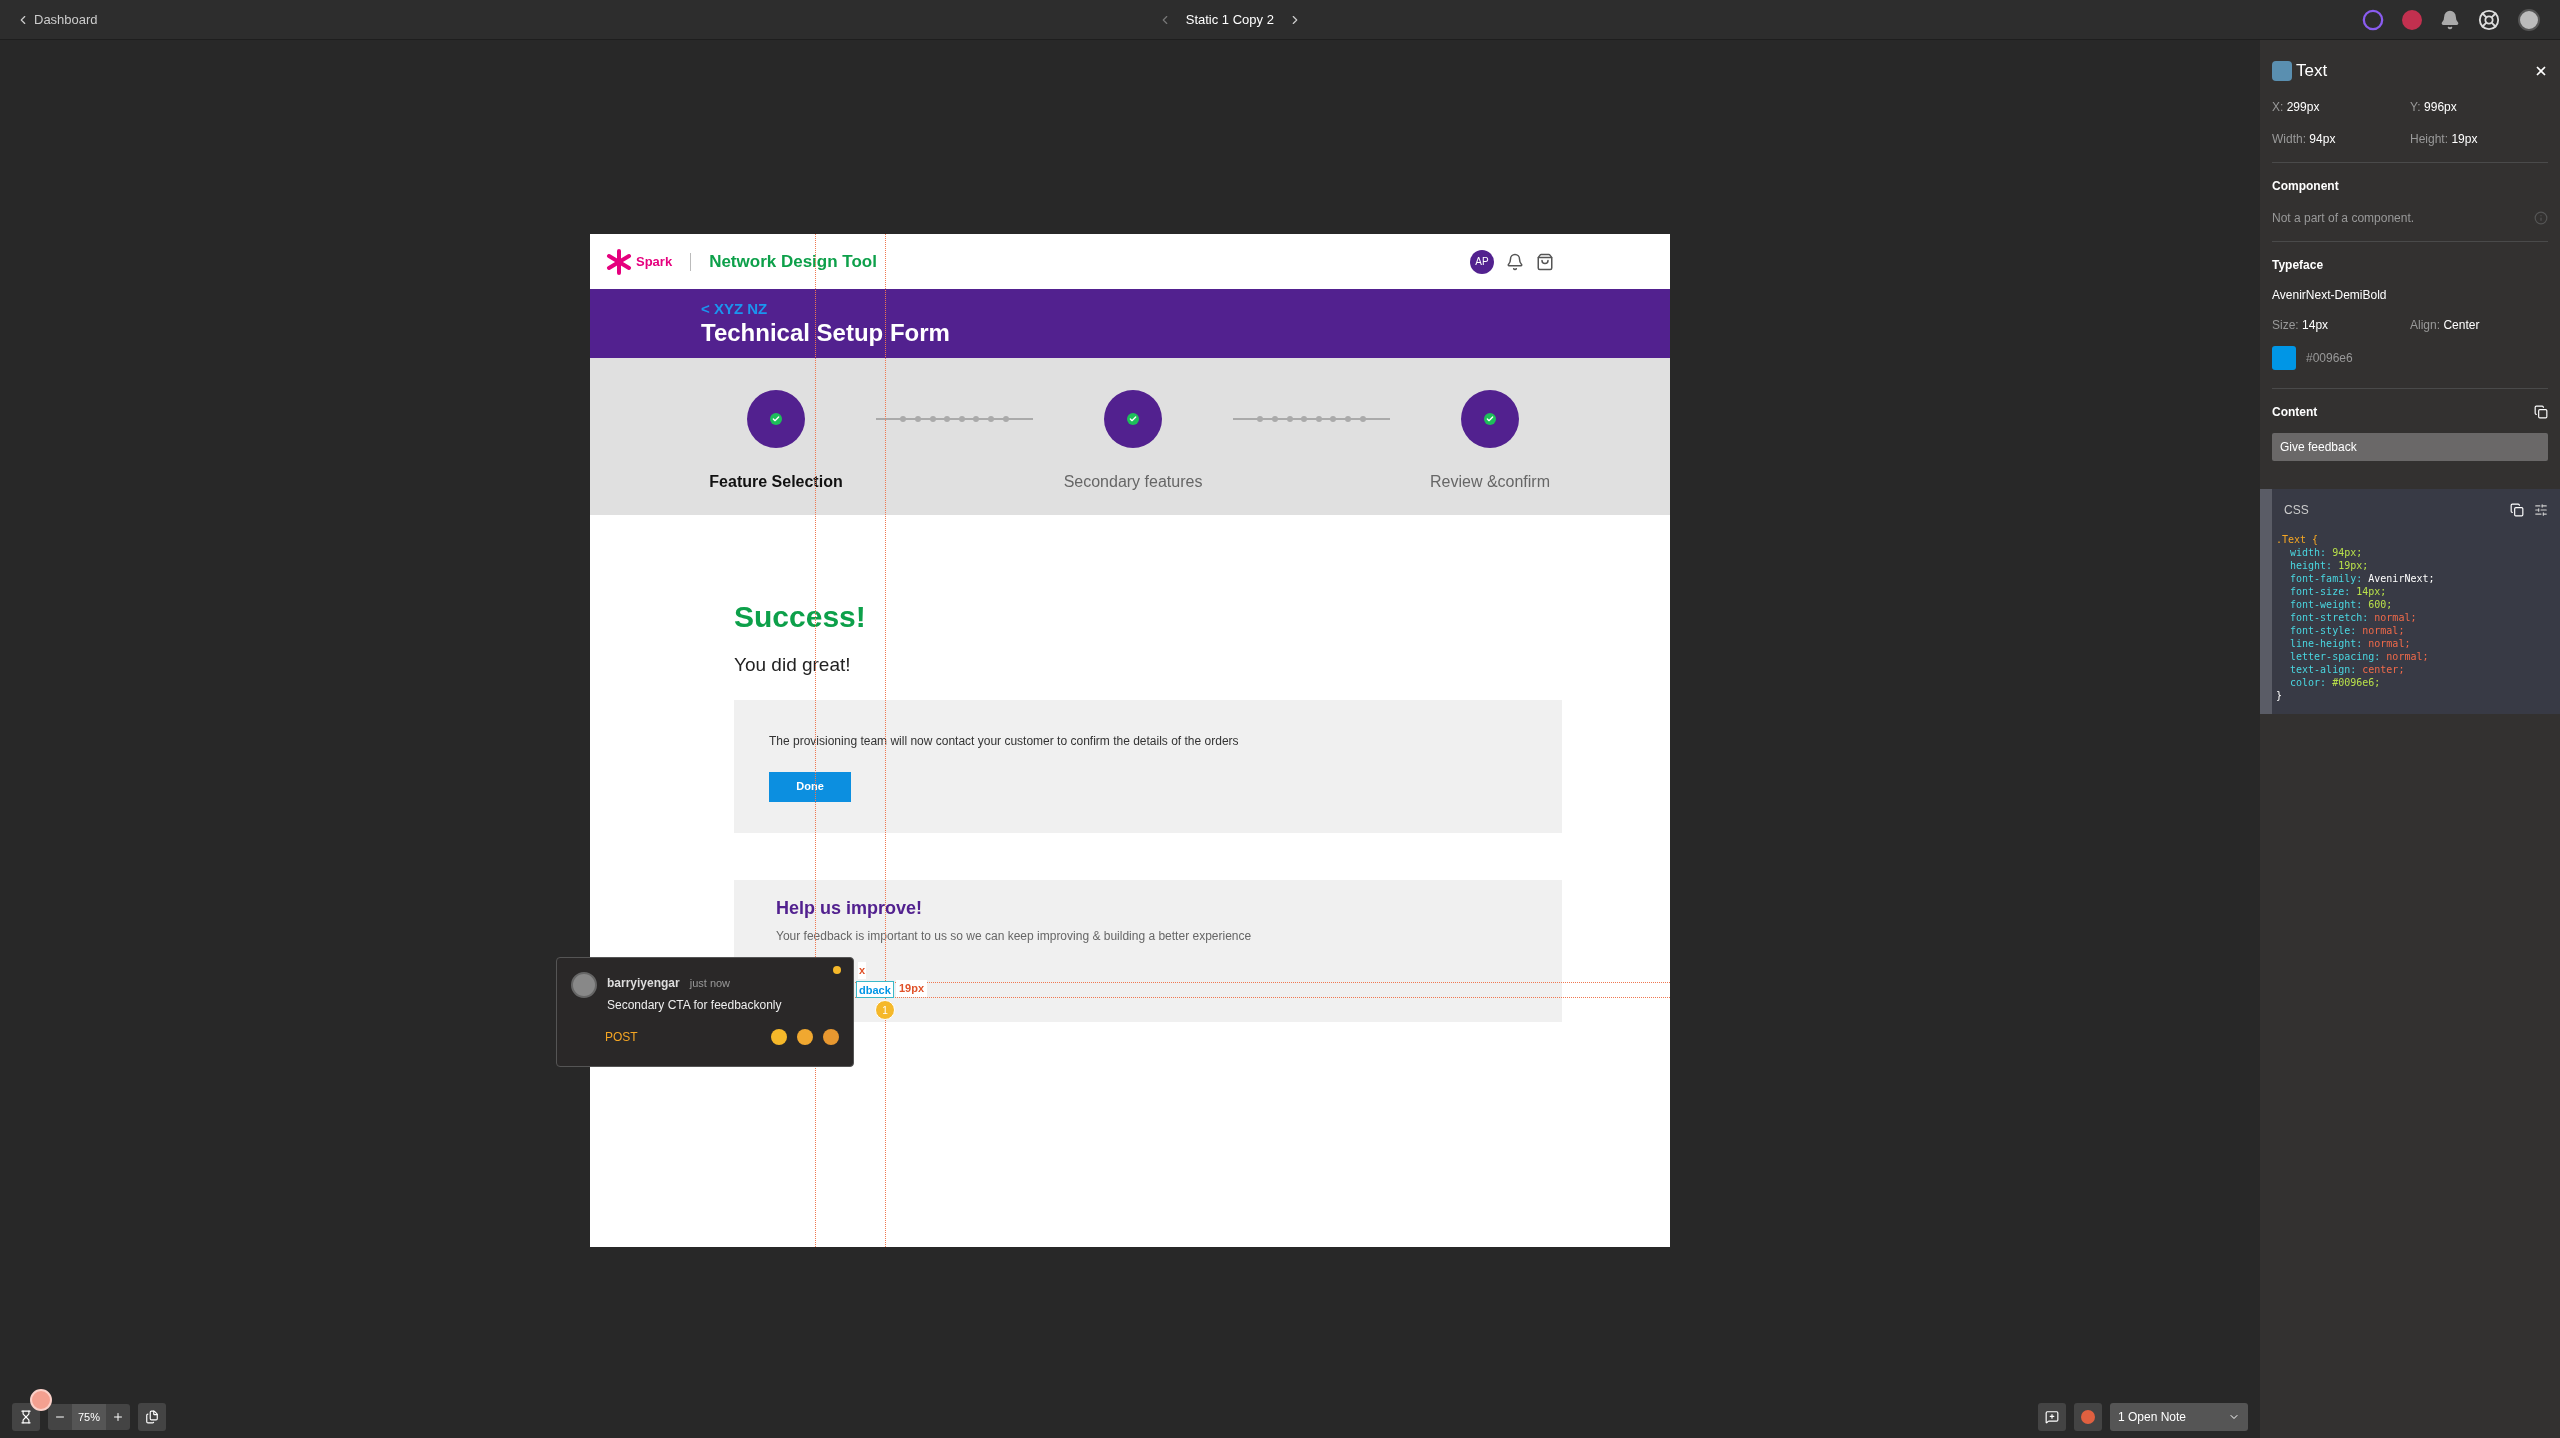  What do you see at coordinates (793, 261) in the screenshot?
I see `app-title: Network Design Tool` at bounding box center [793, 261].